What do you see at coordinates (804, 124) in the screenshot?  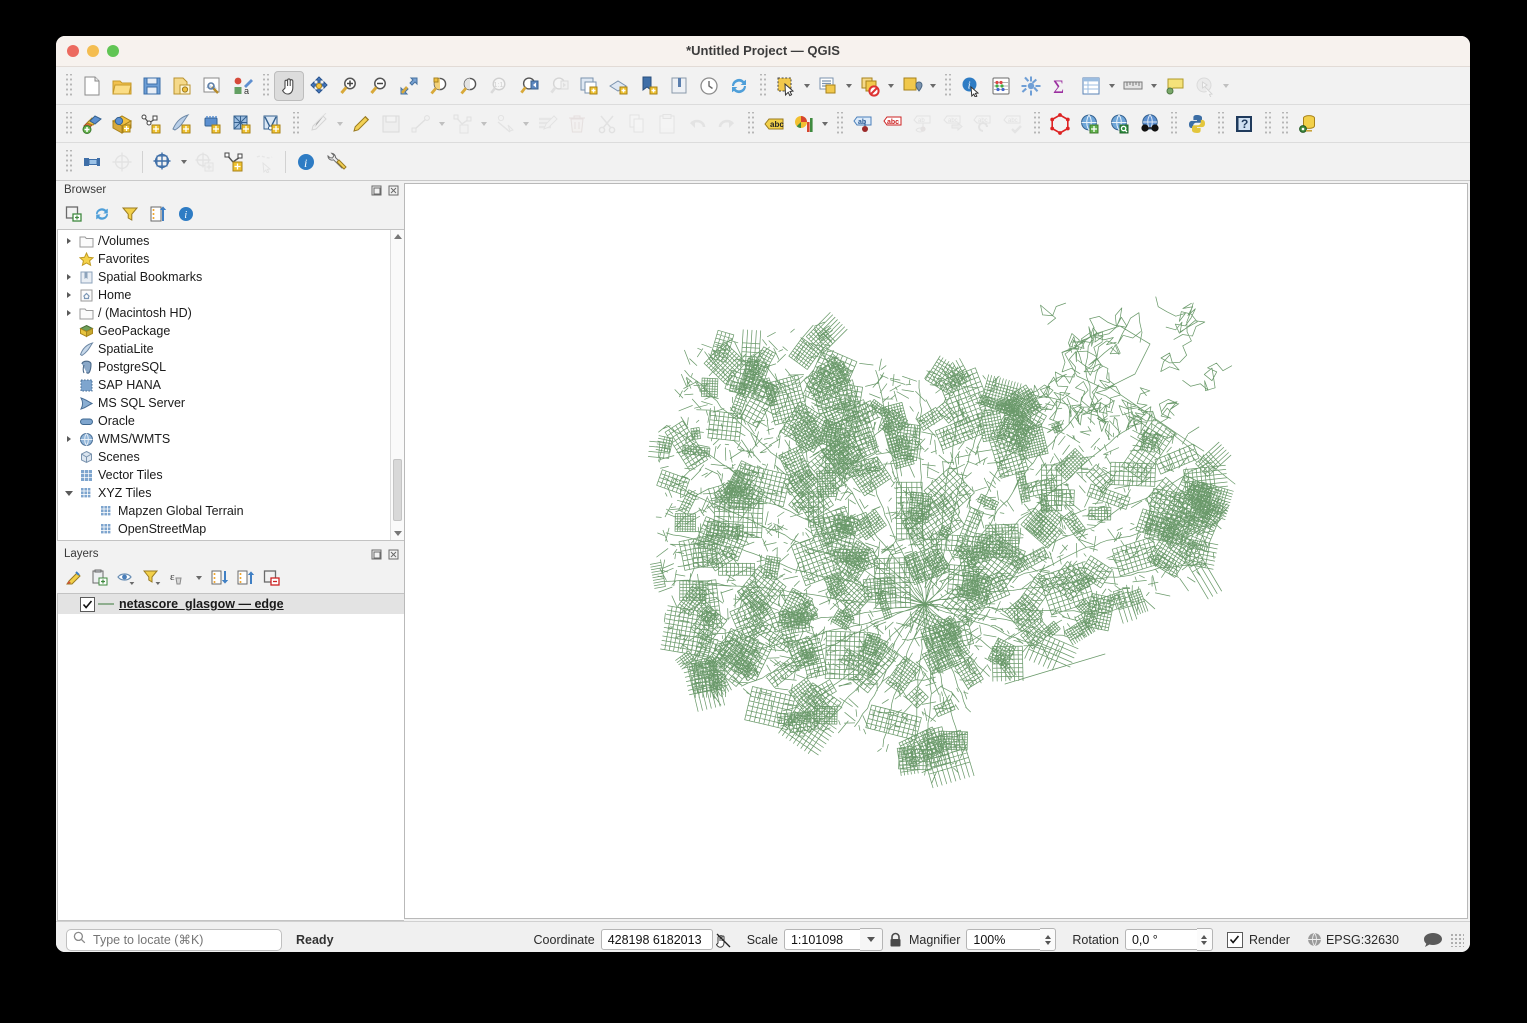 I see `diagram-icon` at bounding box center [804, 124].